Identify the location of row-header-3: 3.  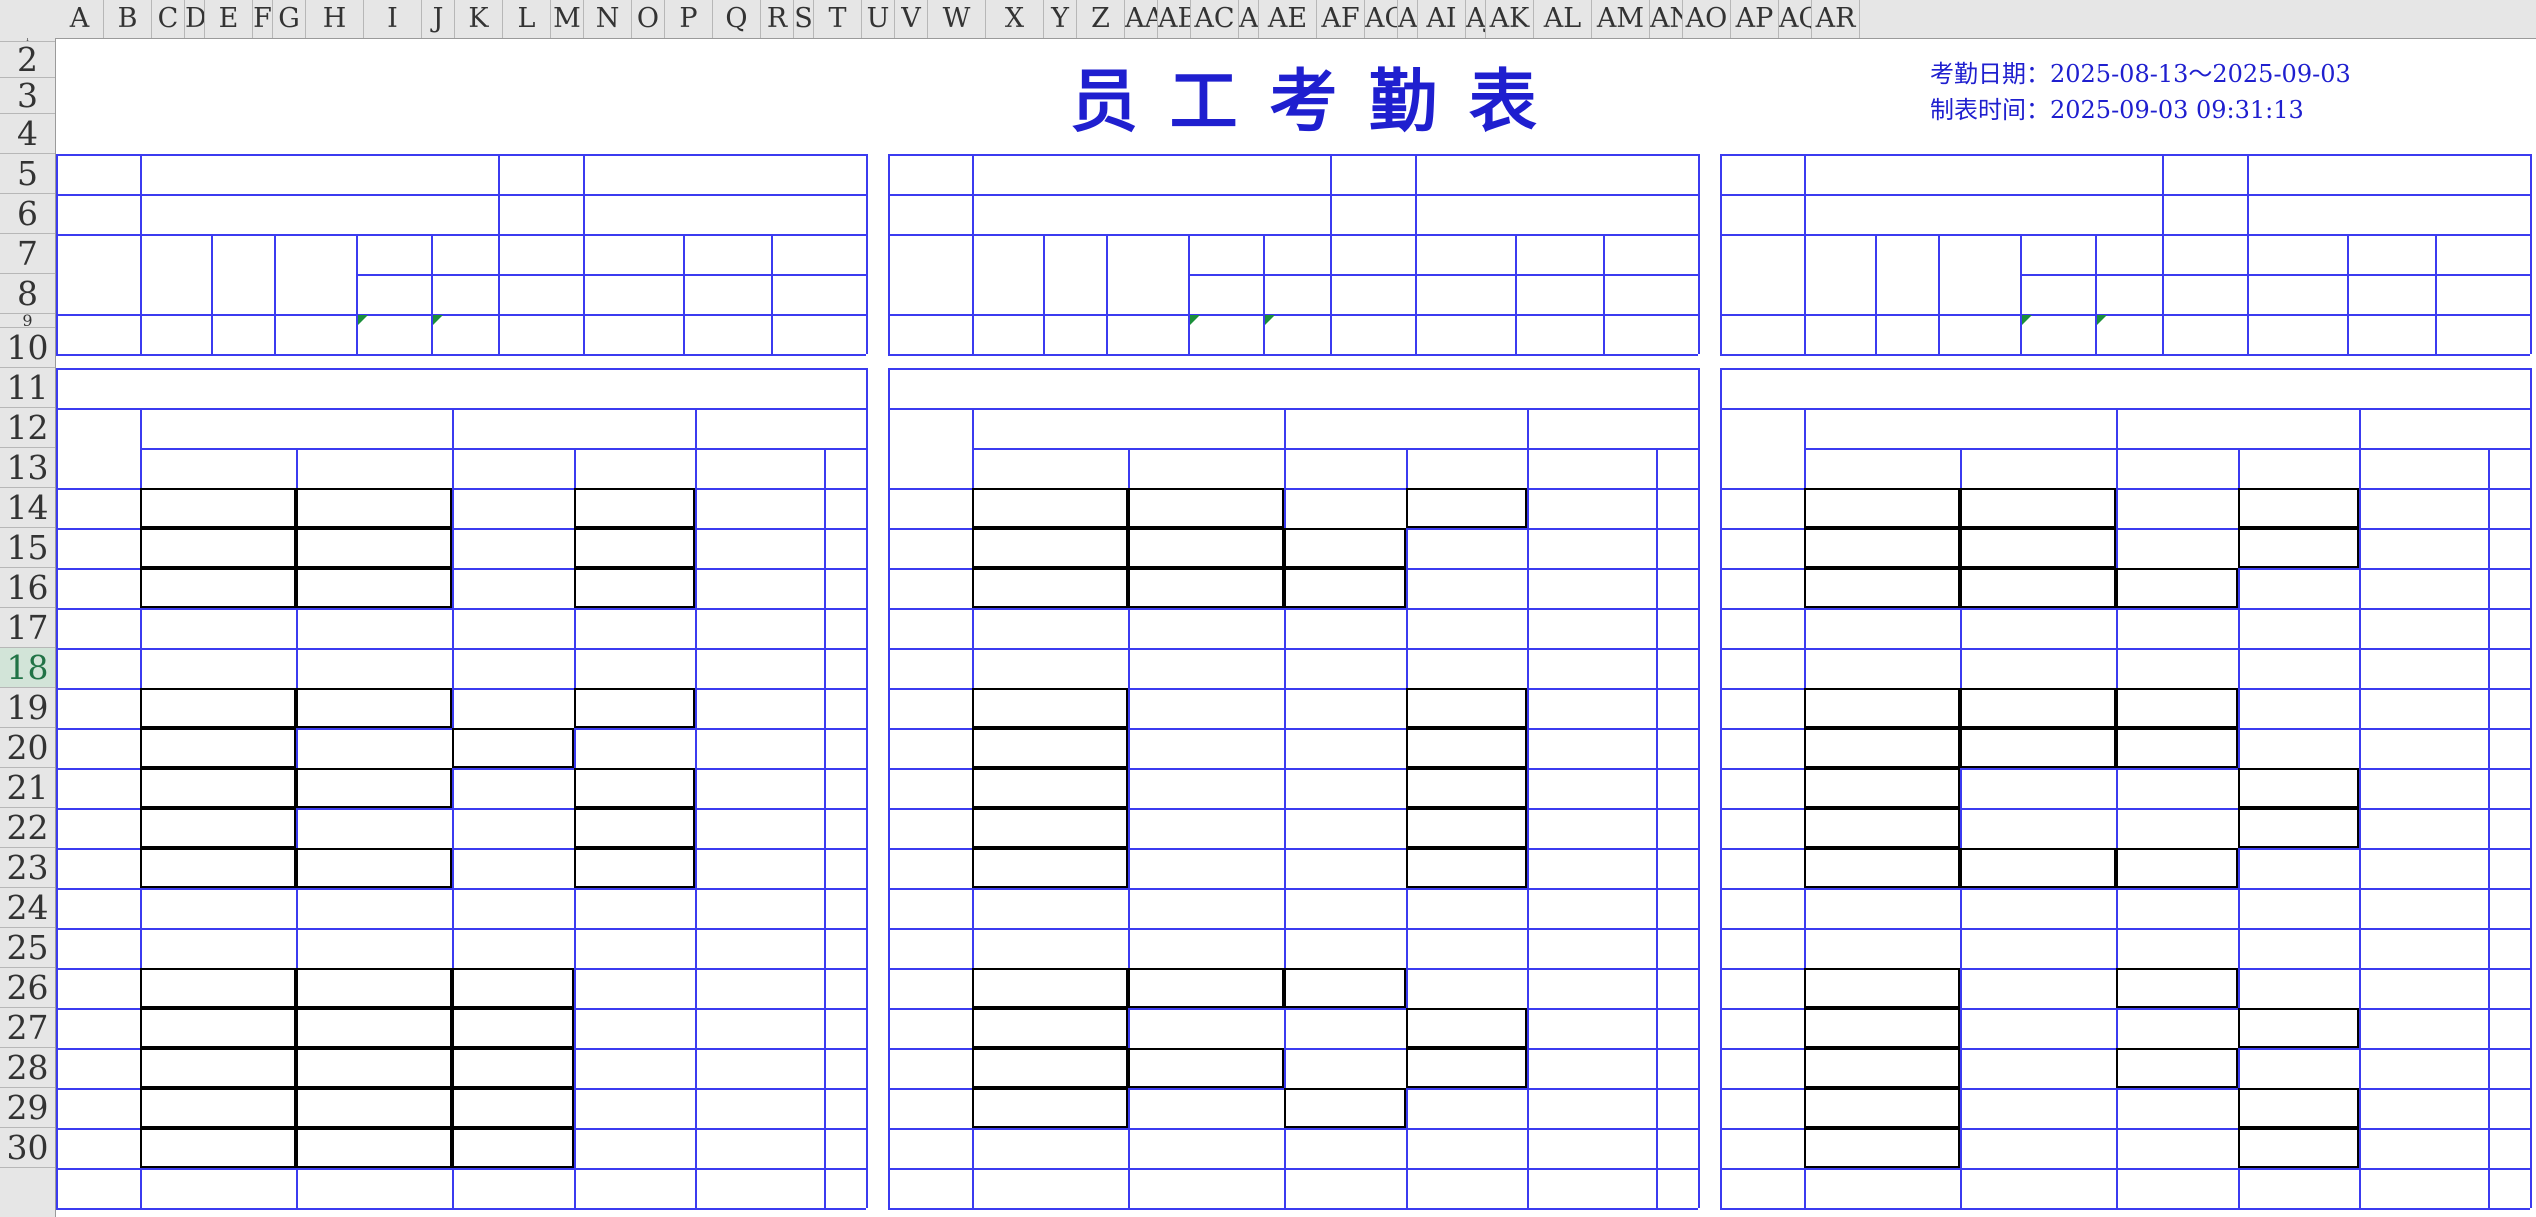
(27, 96).